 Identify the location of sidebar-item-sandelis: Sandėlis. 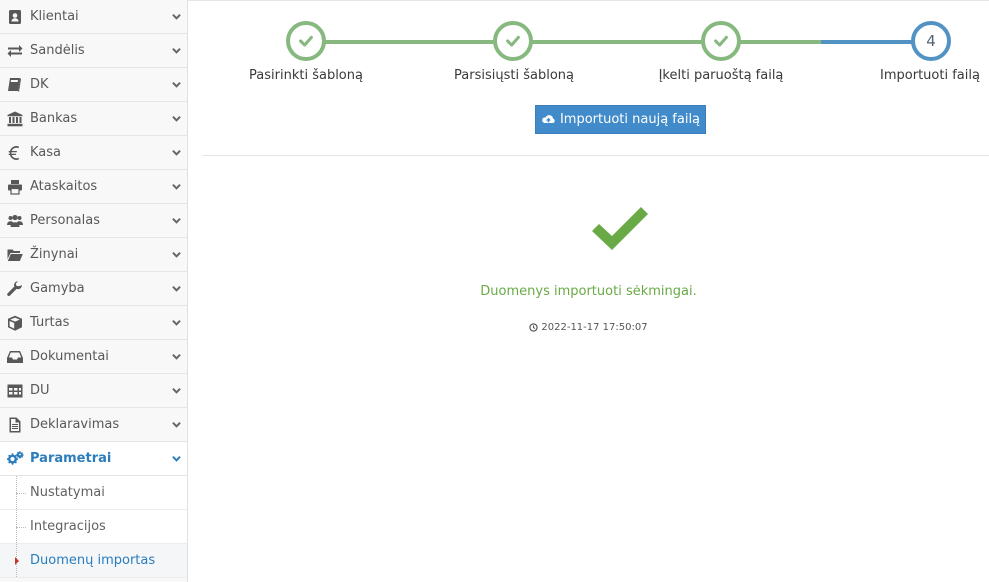
(93, 51).